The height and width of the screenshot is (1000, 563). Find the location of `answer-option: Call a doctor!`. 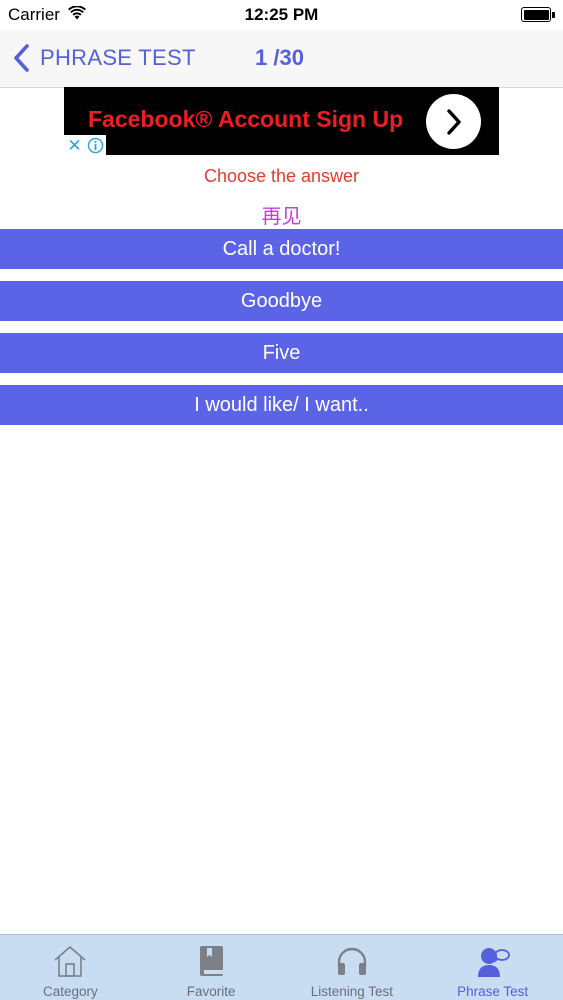

answer-option: Call a doctor! is located at coordinates (281, 249).